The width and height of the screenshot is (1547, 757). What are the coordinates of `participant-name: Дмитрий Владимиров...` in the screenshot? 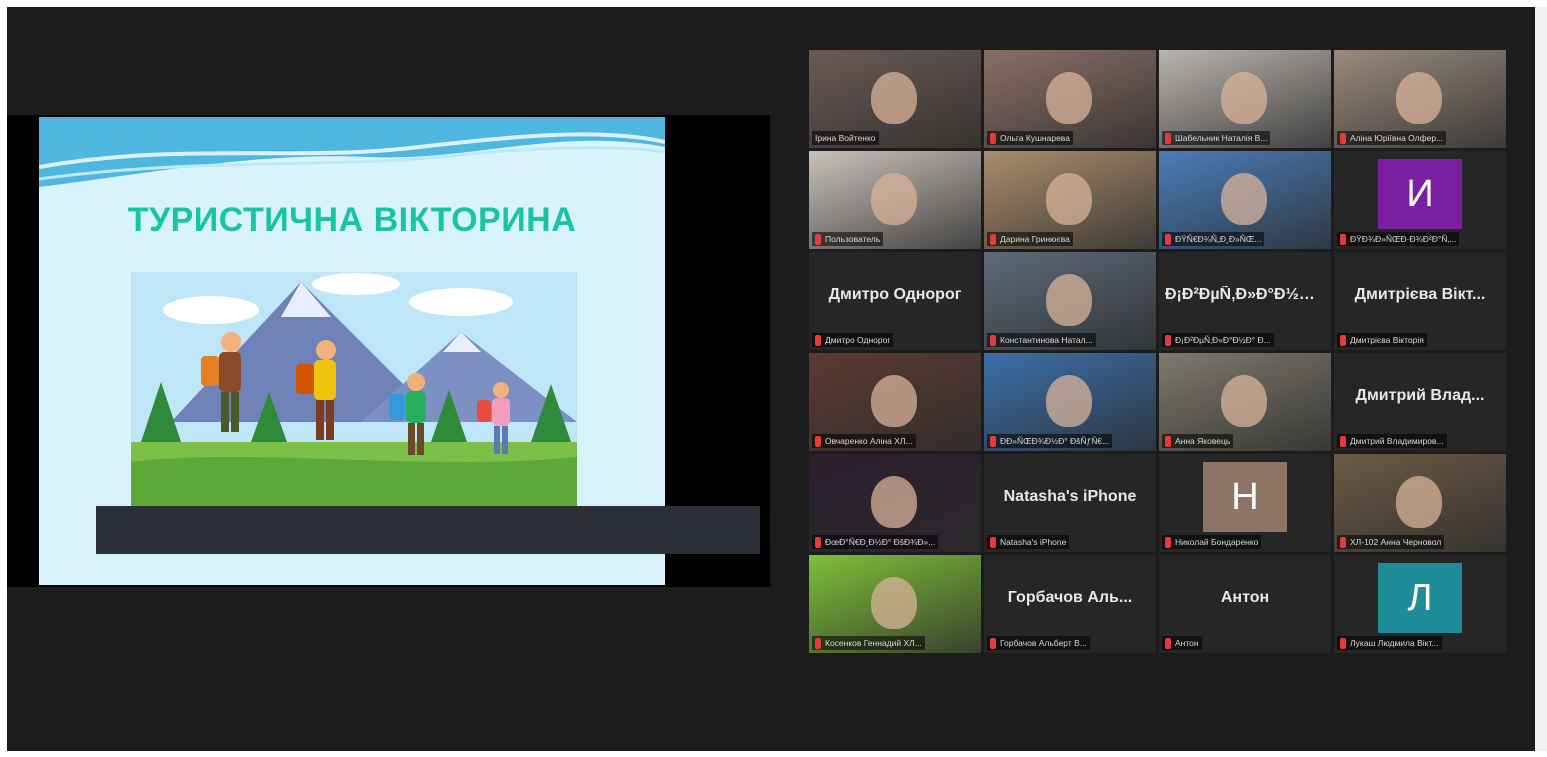 It's located at (1397, 441).